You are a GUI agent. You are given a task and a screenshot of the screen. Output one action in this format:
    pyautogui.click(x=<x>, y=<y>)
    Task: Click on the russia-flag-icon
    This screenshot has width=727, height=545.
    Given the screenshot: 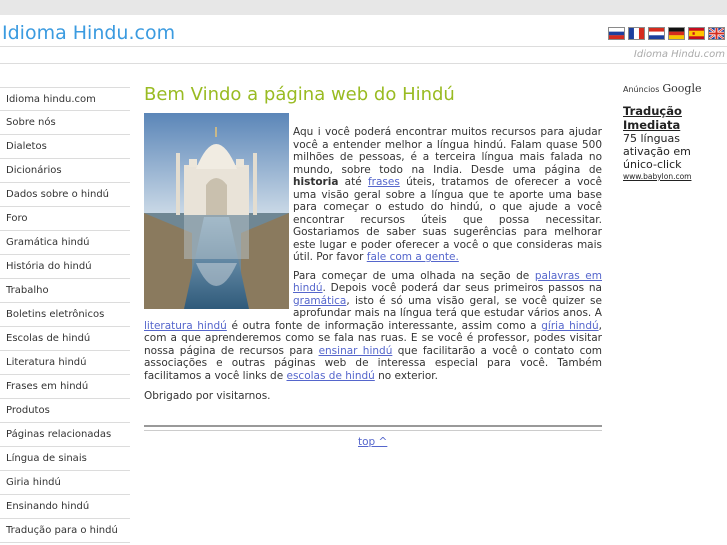 What is the action you would take?
    pyautogui.click(x=616, y=33)
    